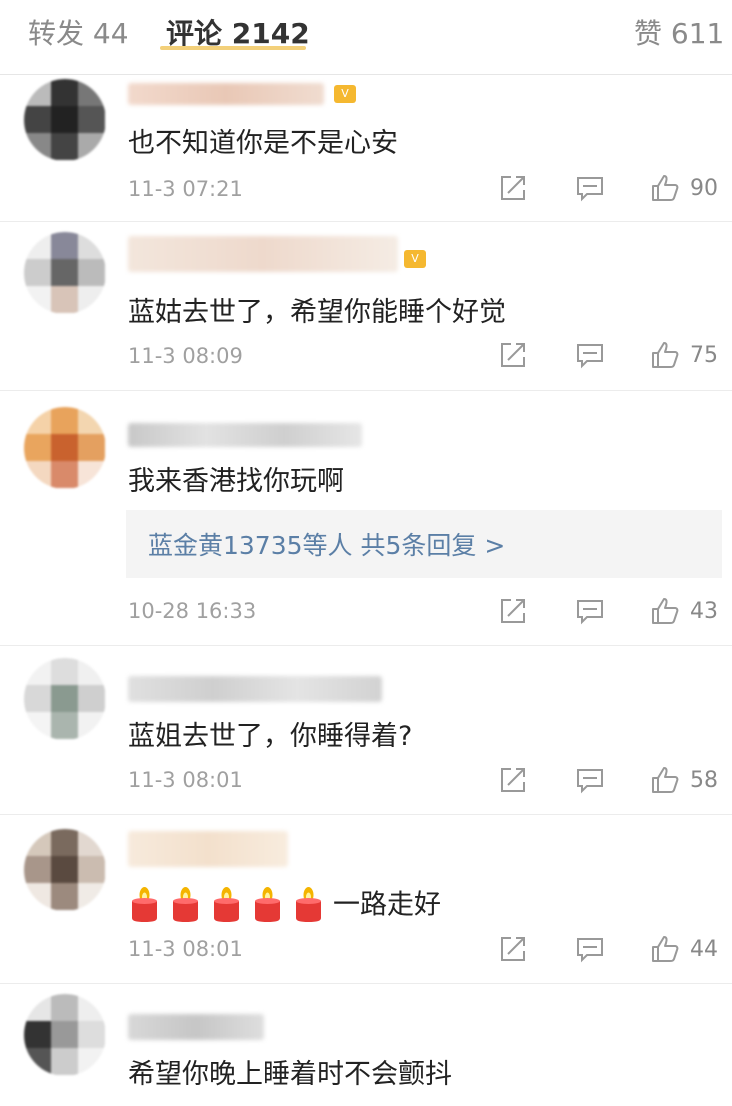 This screenshot has height=1106, width=732. Describe the element at coordinates (704, 780) in the screenshot. I see `like-count: 58` at that location.